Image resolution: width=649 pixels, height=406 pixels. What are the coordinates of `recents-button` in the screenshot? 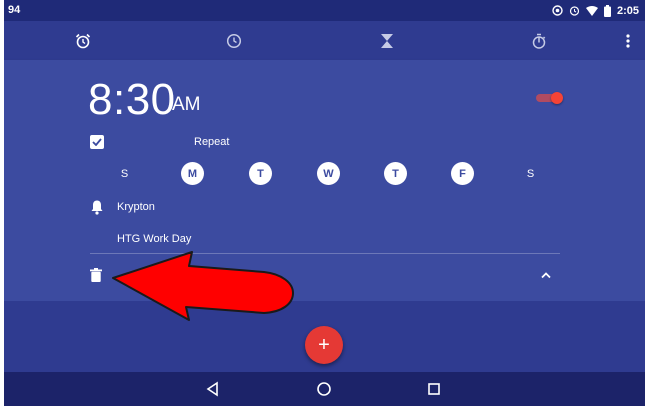 It's located at (434, 389).